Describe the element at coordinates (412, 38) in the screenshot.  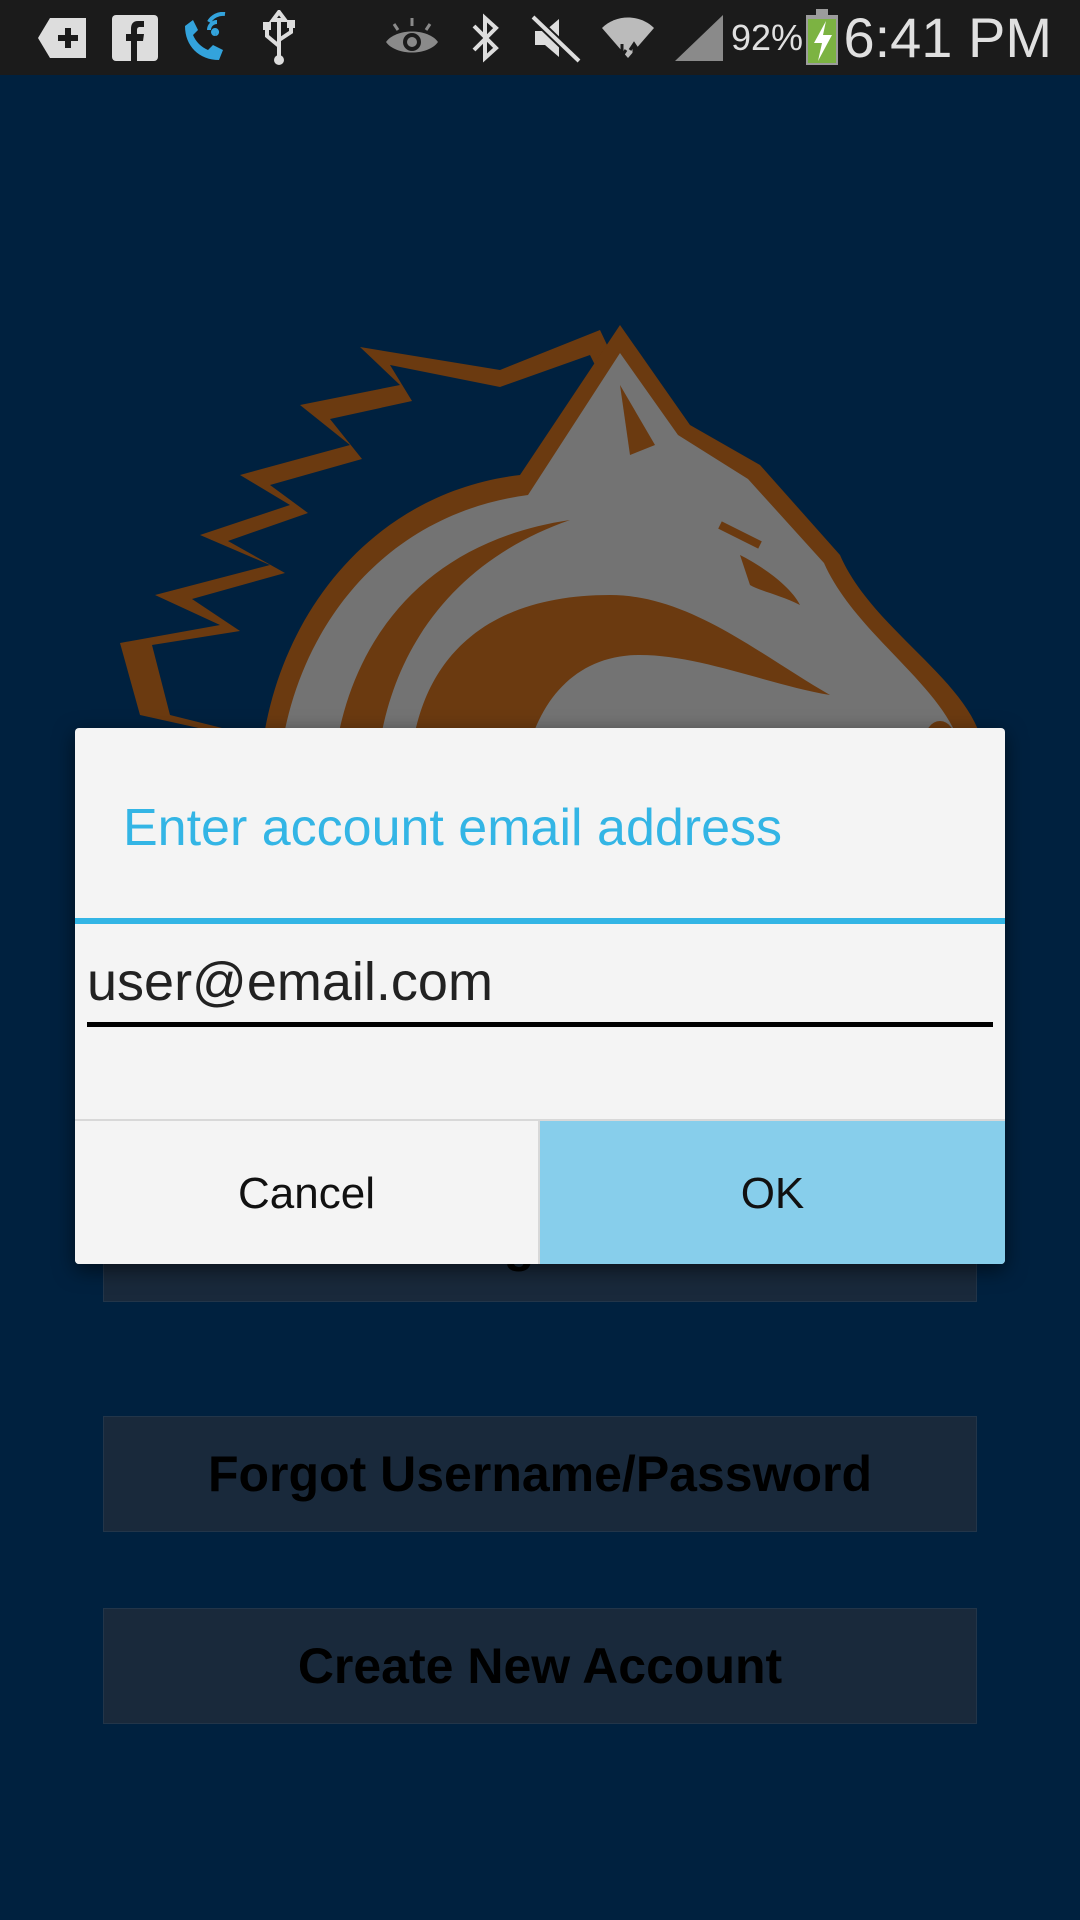
I see `eye-icon` at that location.